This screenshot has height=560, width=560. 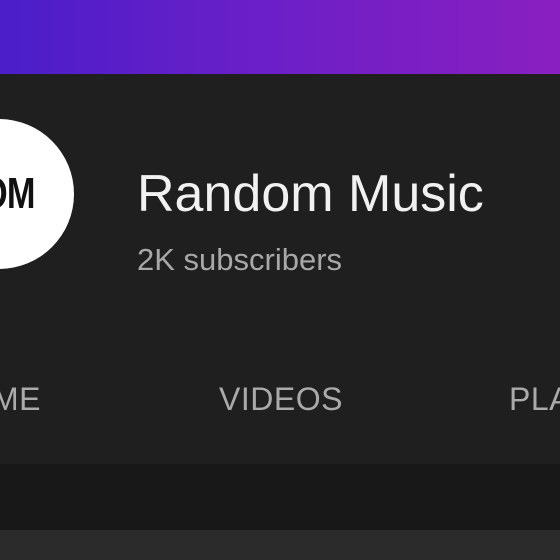 I want to click on content-divider, so click(x=280, y=545).